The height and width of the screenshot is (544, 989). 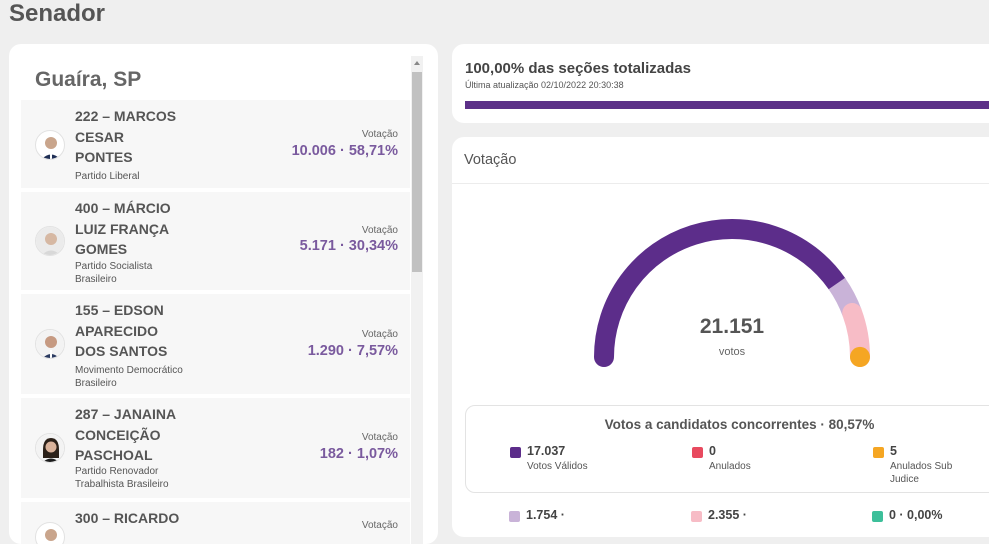 I want to click on totalization-progress-bar, so click(x=727, y=105).